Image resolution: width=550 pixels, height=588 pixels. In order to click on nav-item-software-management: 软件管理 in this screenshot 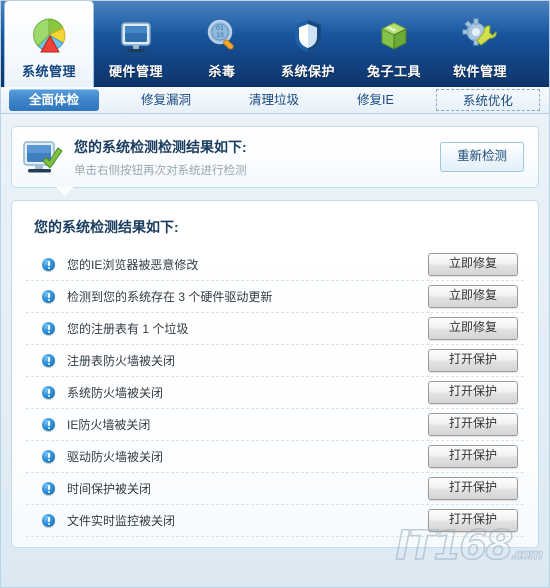, I will do `click(480, 44)`.